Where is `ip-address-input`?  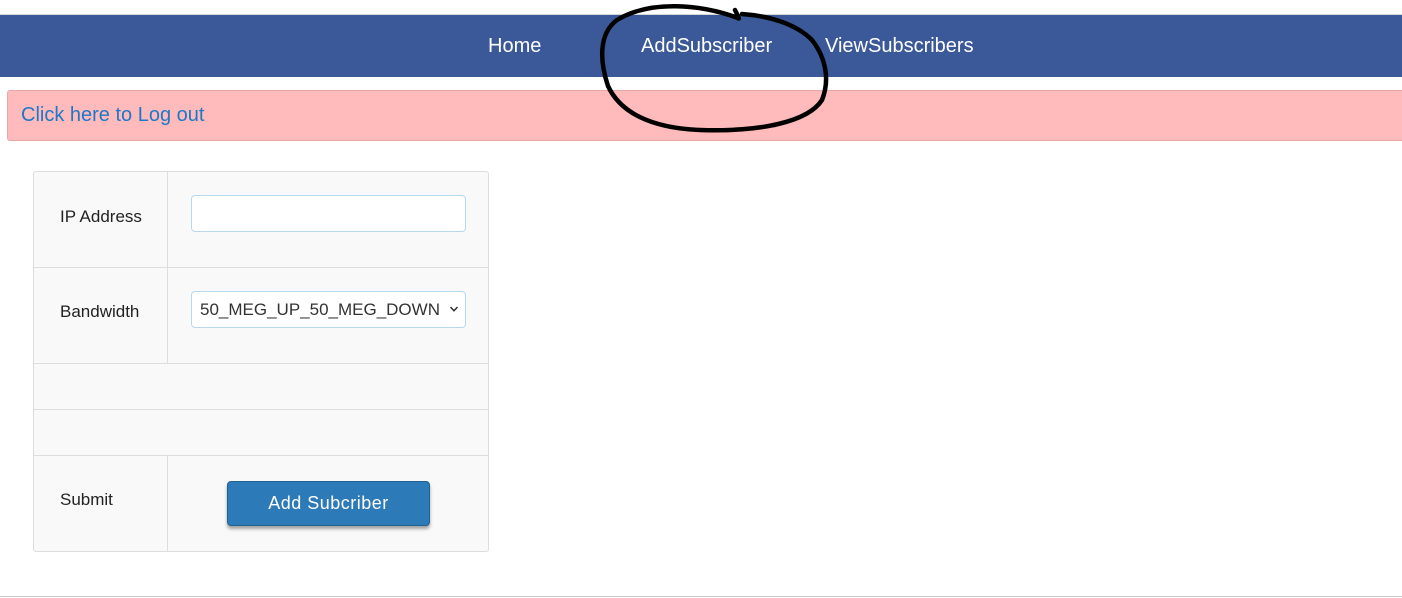
ip-address-input is located at coordinates (328, 213).